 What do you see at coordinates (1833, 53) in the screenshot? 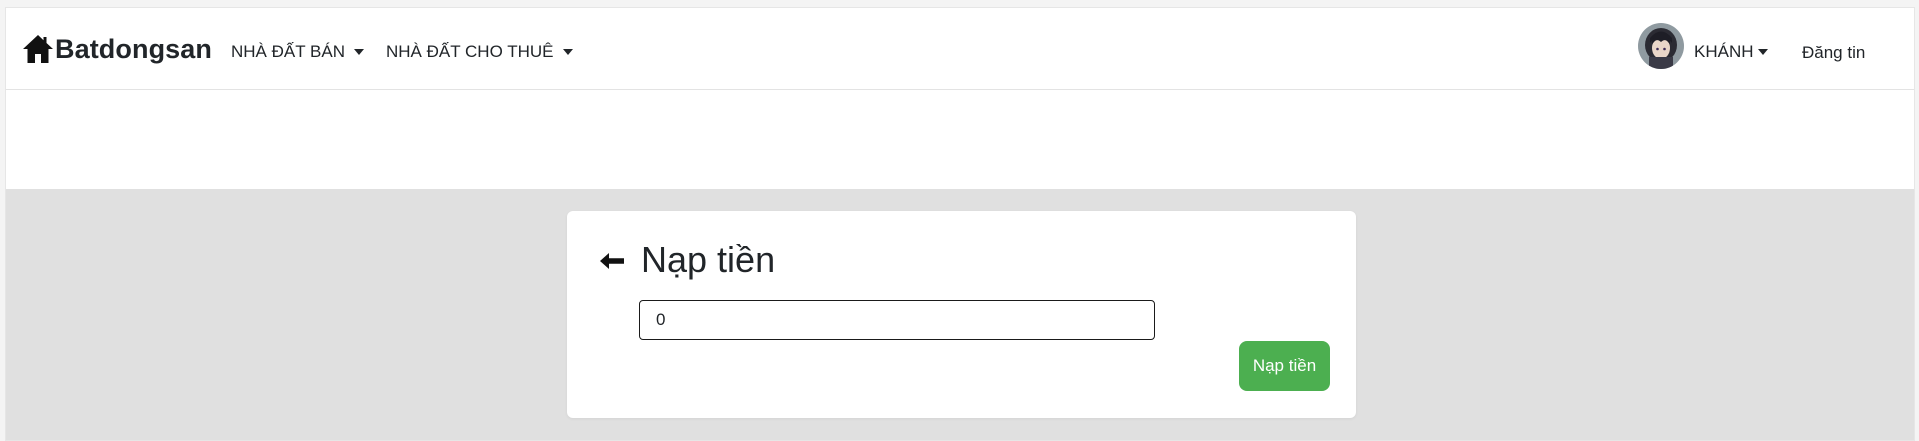
I see `post-listing-link: Đăng tin` at bounding box center [1833, 53].